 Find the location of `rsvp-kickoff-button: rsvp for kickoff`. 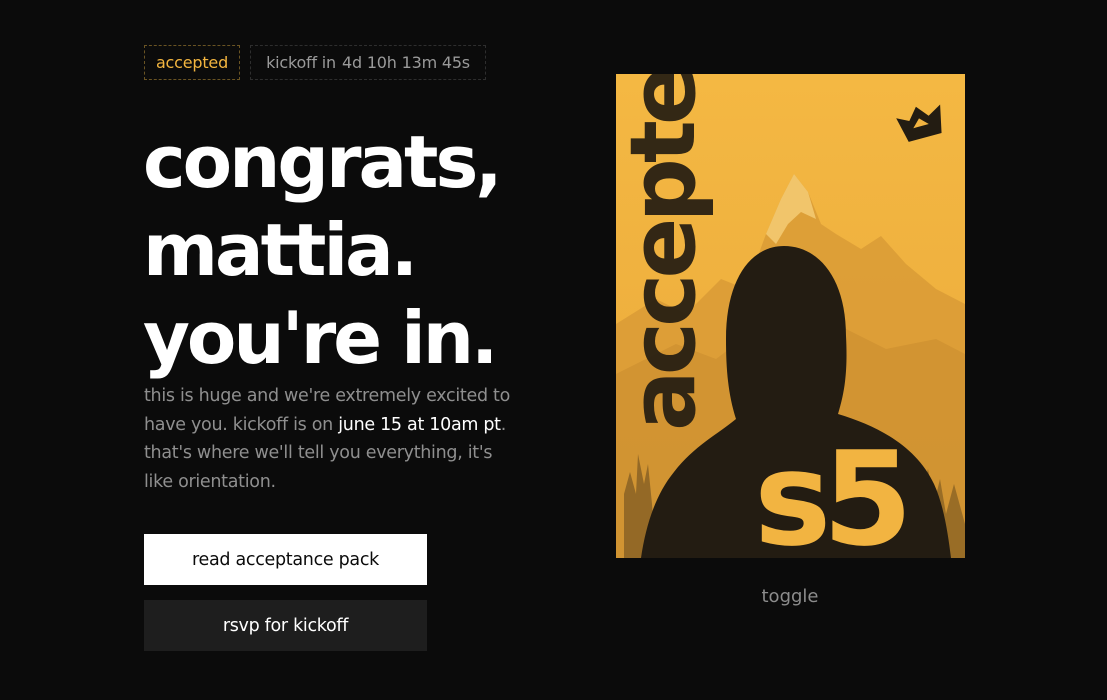

rsvp-kickoff-button: rsvp for kickoff is located at coordinates (285, 625).